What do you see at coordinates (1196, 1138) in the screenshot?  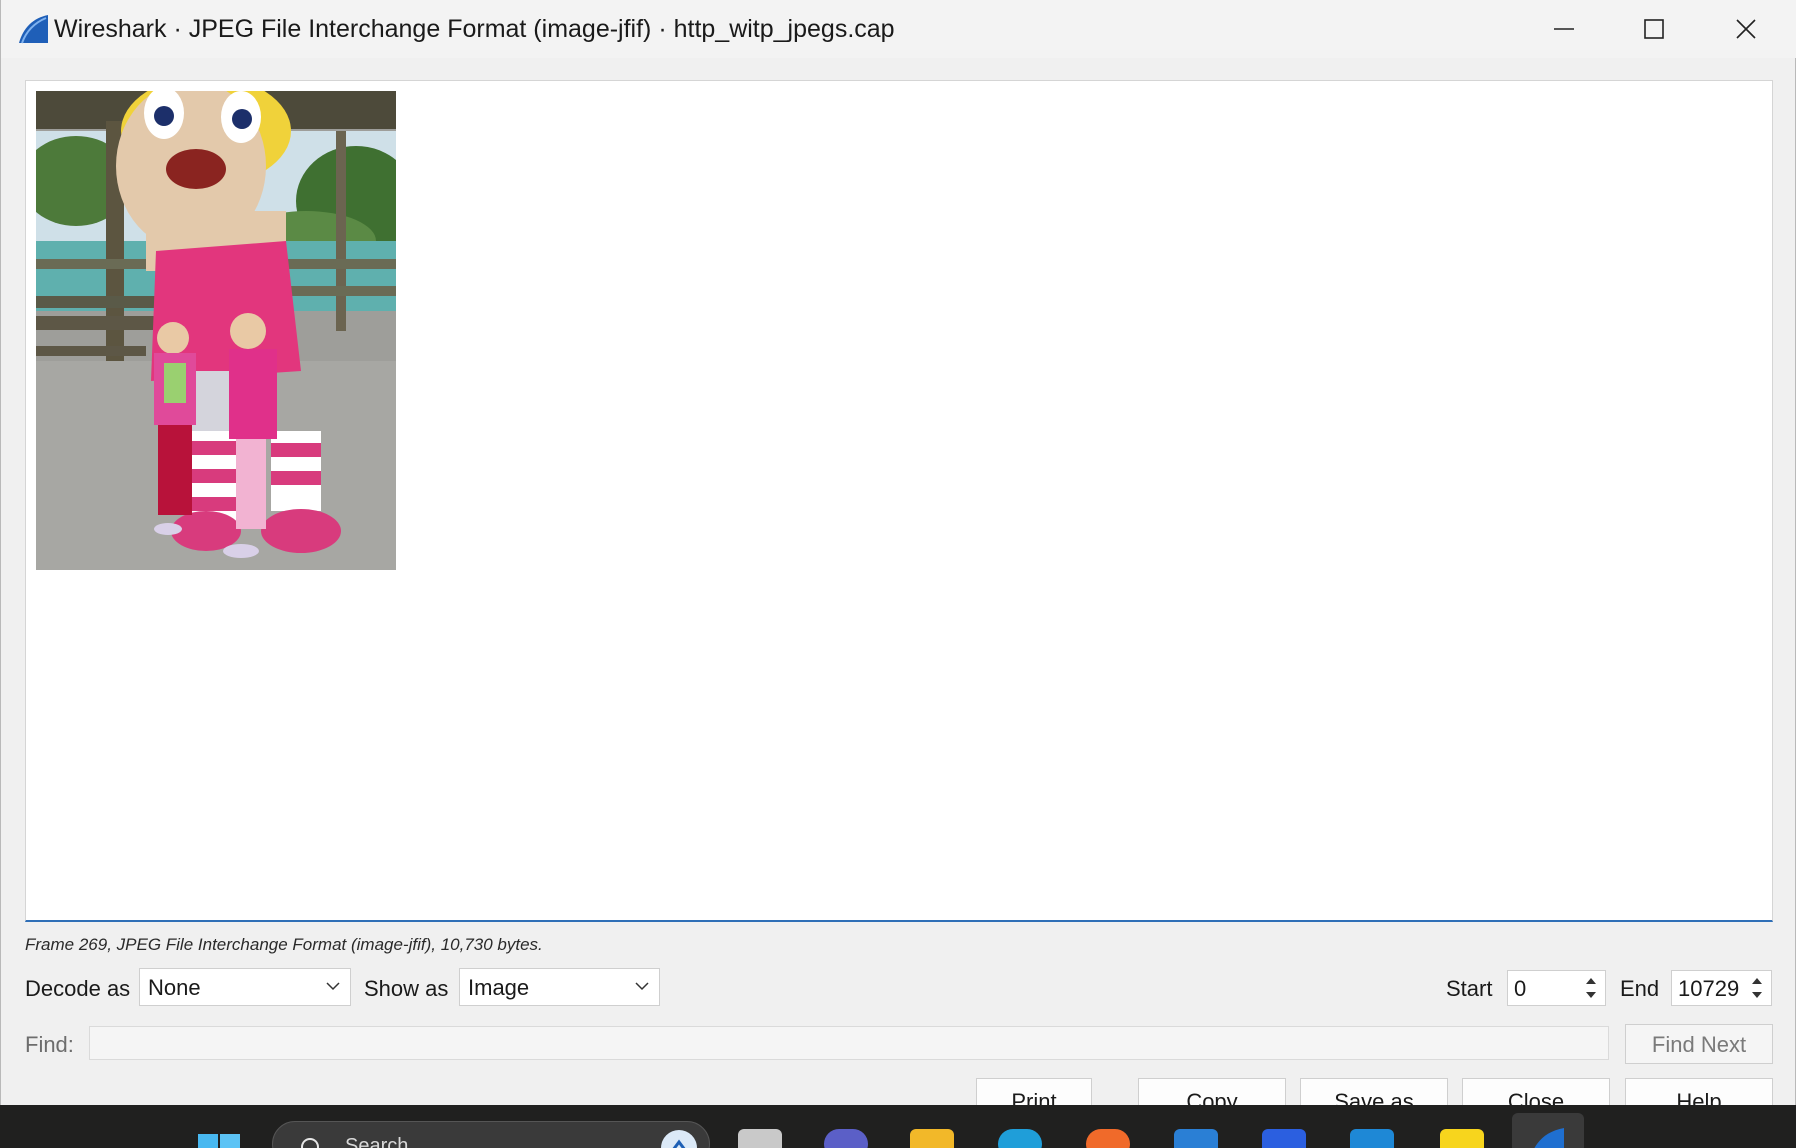 I see `store-icon` at bounding box center [1196, 1138].